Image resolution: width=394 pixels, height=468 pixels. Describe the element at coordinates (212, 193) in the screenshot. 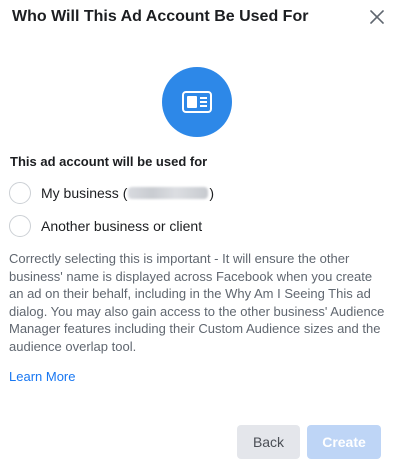

I see `my-business-label-suffix: )` at that location.